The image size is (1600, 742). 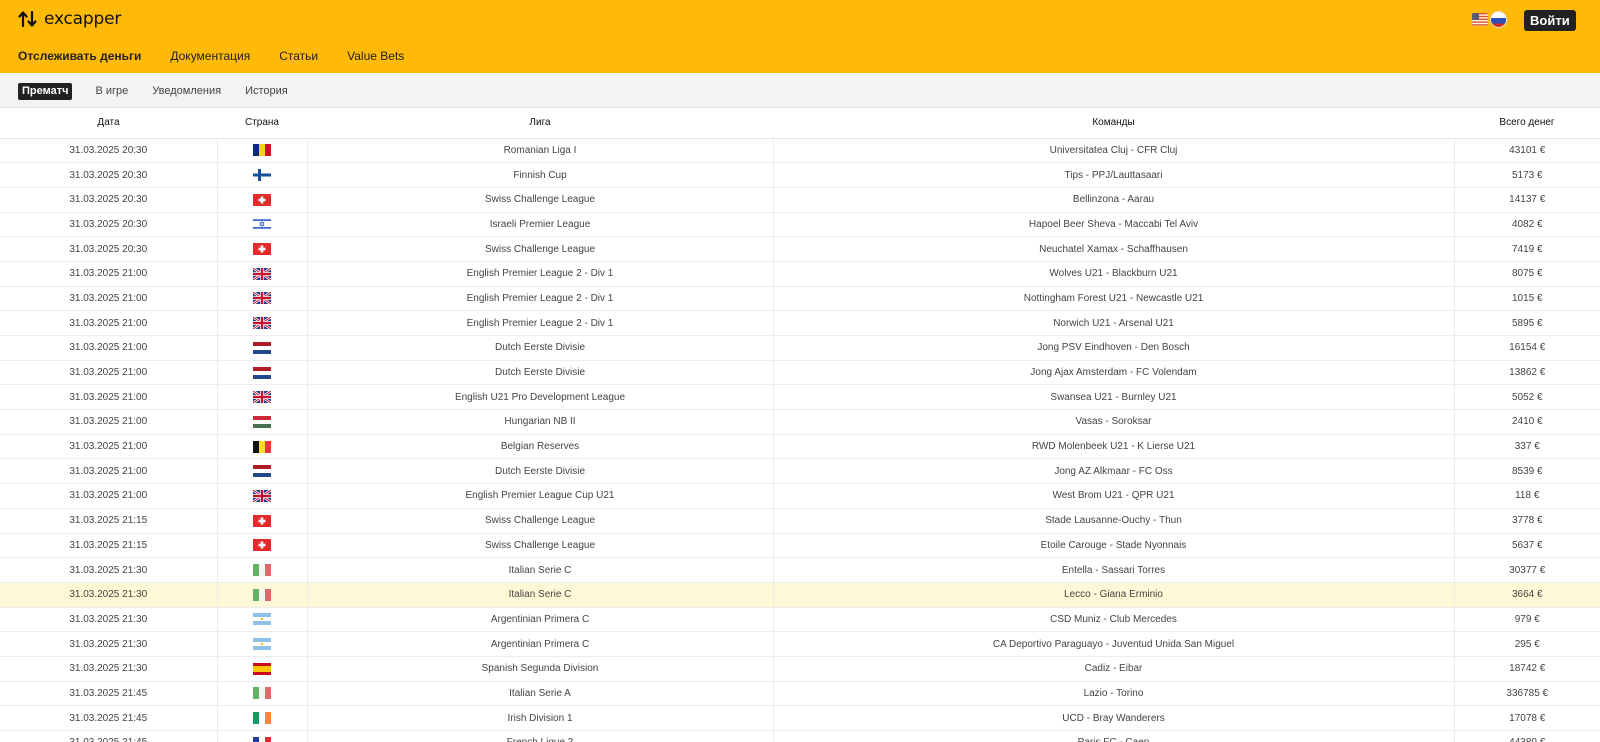 I want to click on cell-league: Finnish Cup, so click(x=539, y=175).